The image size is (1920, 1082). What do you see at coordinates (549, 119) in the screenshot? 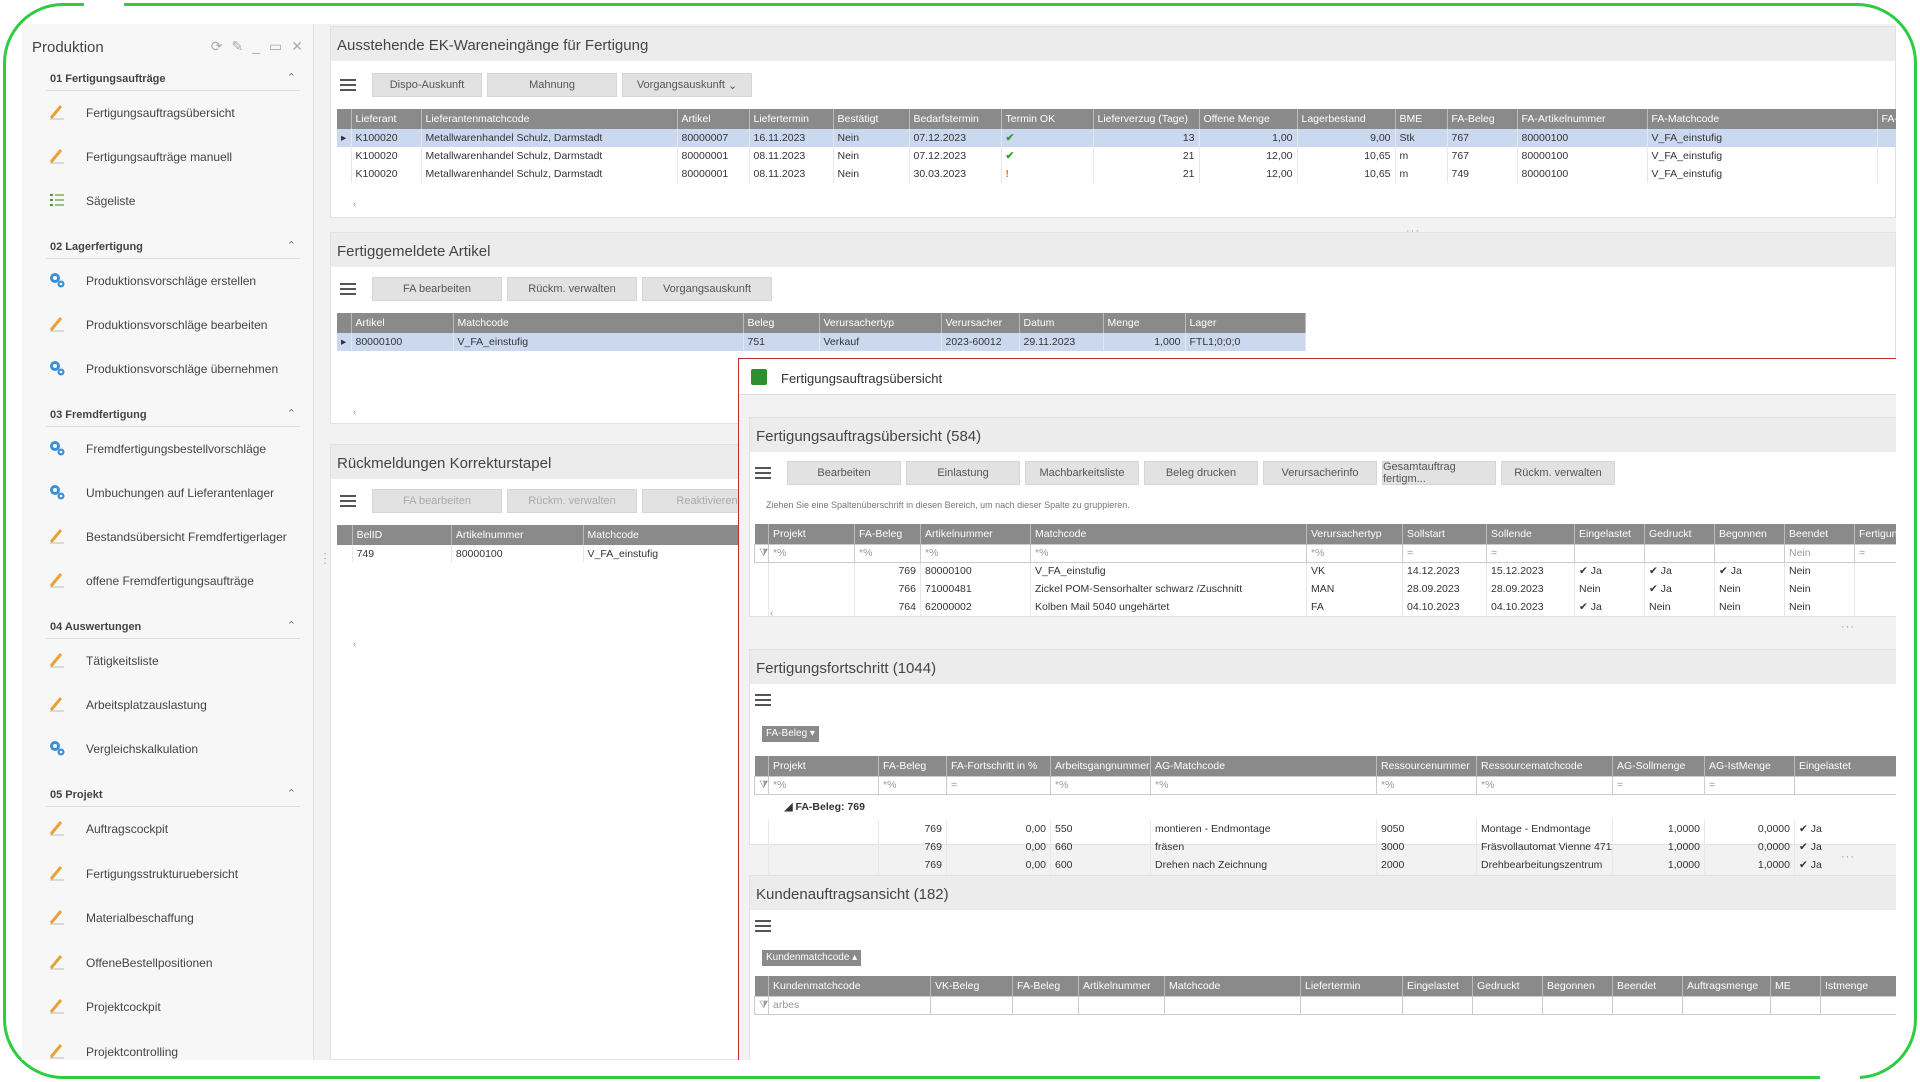
I see `col-header-lieferantenmatchcode: Lieferantenmatchcode` at bounding box center [549, 119].